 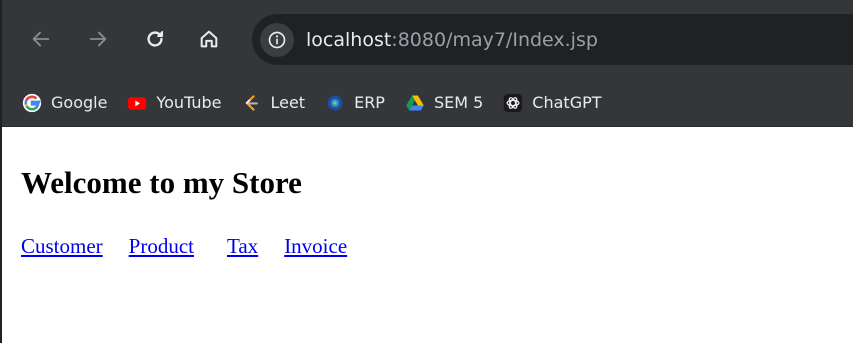 What do you see at coordinates (79, 102) in the screenshot?
I see `bookmark-label: Google` at bounding box center [79, 102].